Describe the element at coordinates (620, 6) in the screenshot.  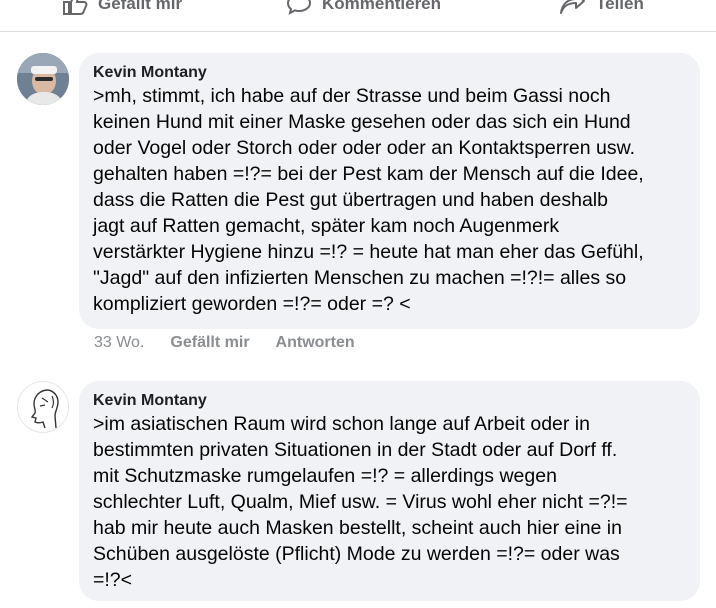
I see `share-action-label: Teilen` at that location.